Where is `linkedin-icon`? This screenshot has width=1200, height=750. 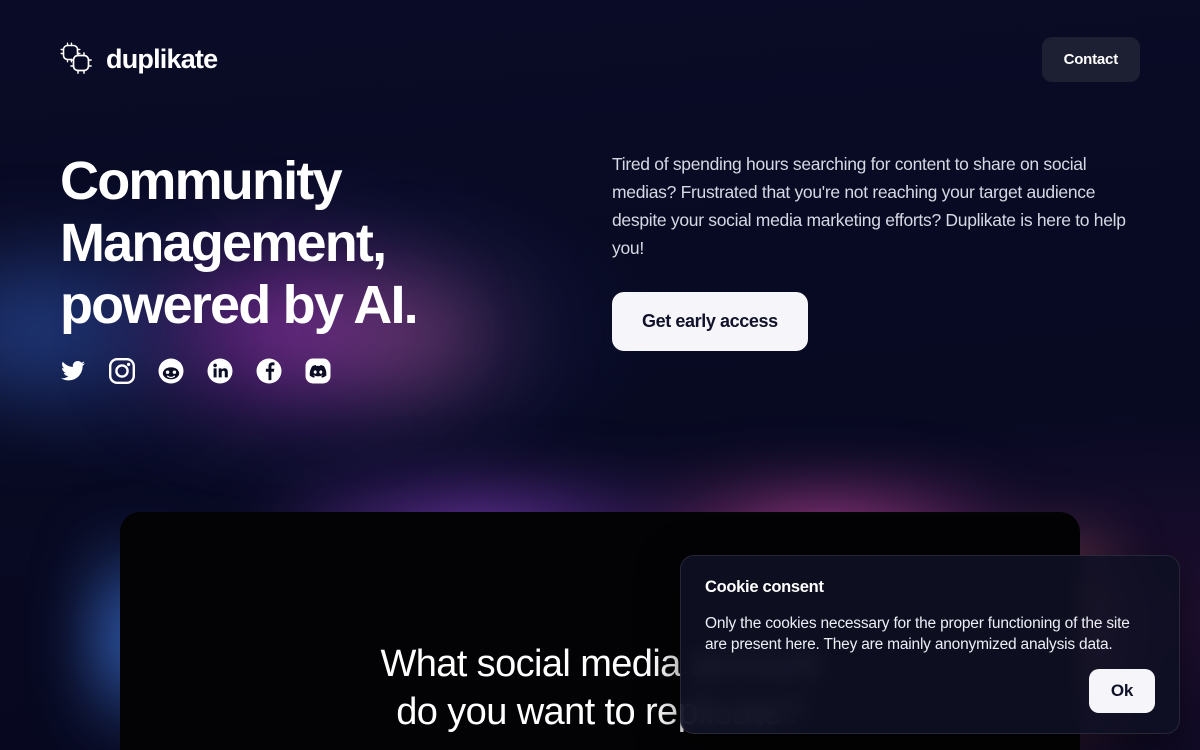 linkedin-icon is located at coordinates (220, 371).